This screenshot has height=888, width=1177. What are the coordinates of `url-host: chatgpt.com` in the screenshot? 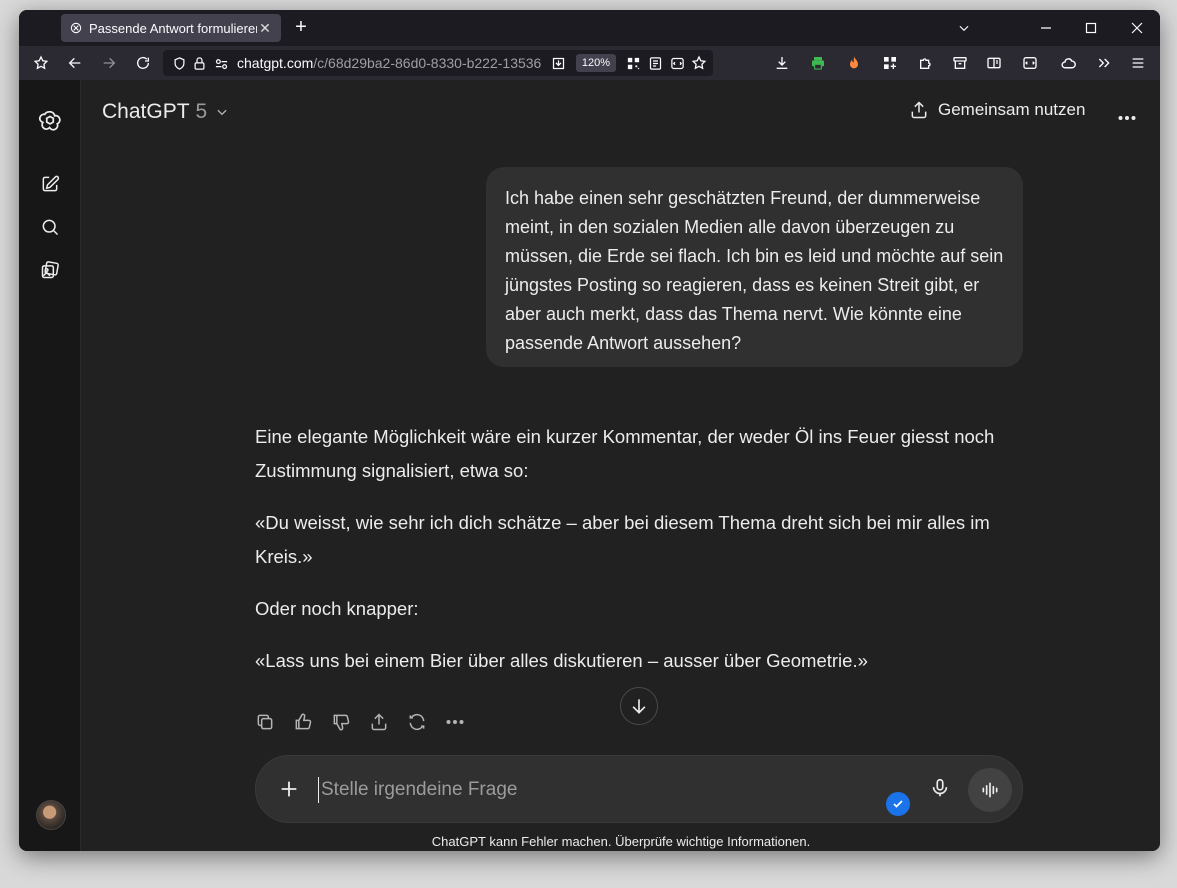 It's located at (275, 63).